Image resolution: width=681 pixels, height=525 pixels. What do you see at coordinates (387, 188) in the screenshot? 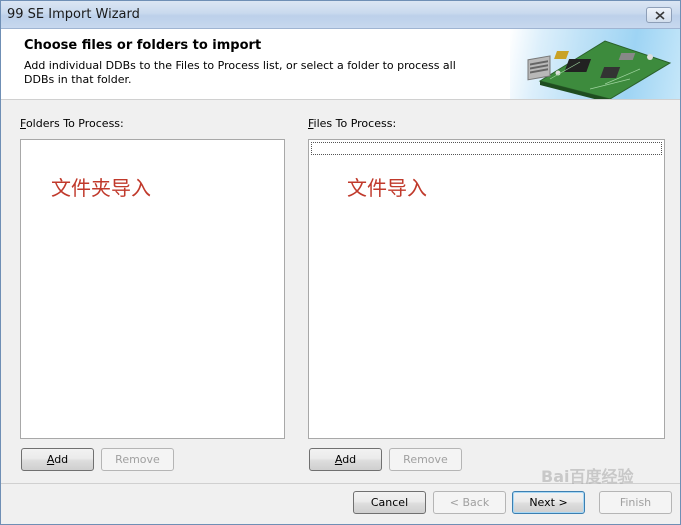
I see `files-annotation: 文件导入` at bounding box center [387, 188].